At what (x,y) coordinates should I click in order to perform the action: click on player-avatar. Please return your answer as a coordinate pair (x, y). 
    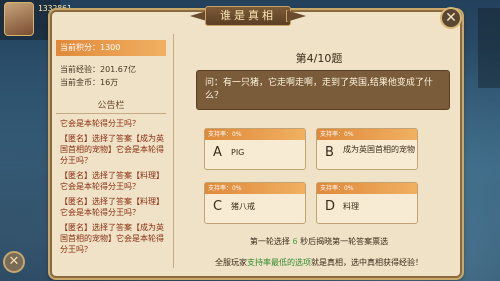
    Looking at the image, I should click on (19, 19).